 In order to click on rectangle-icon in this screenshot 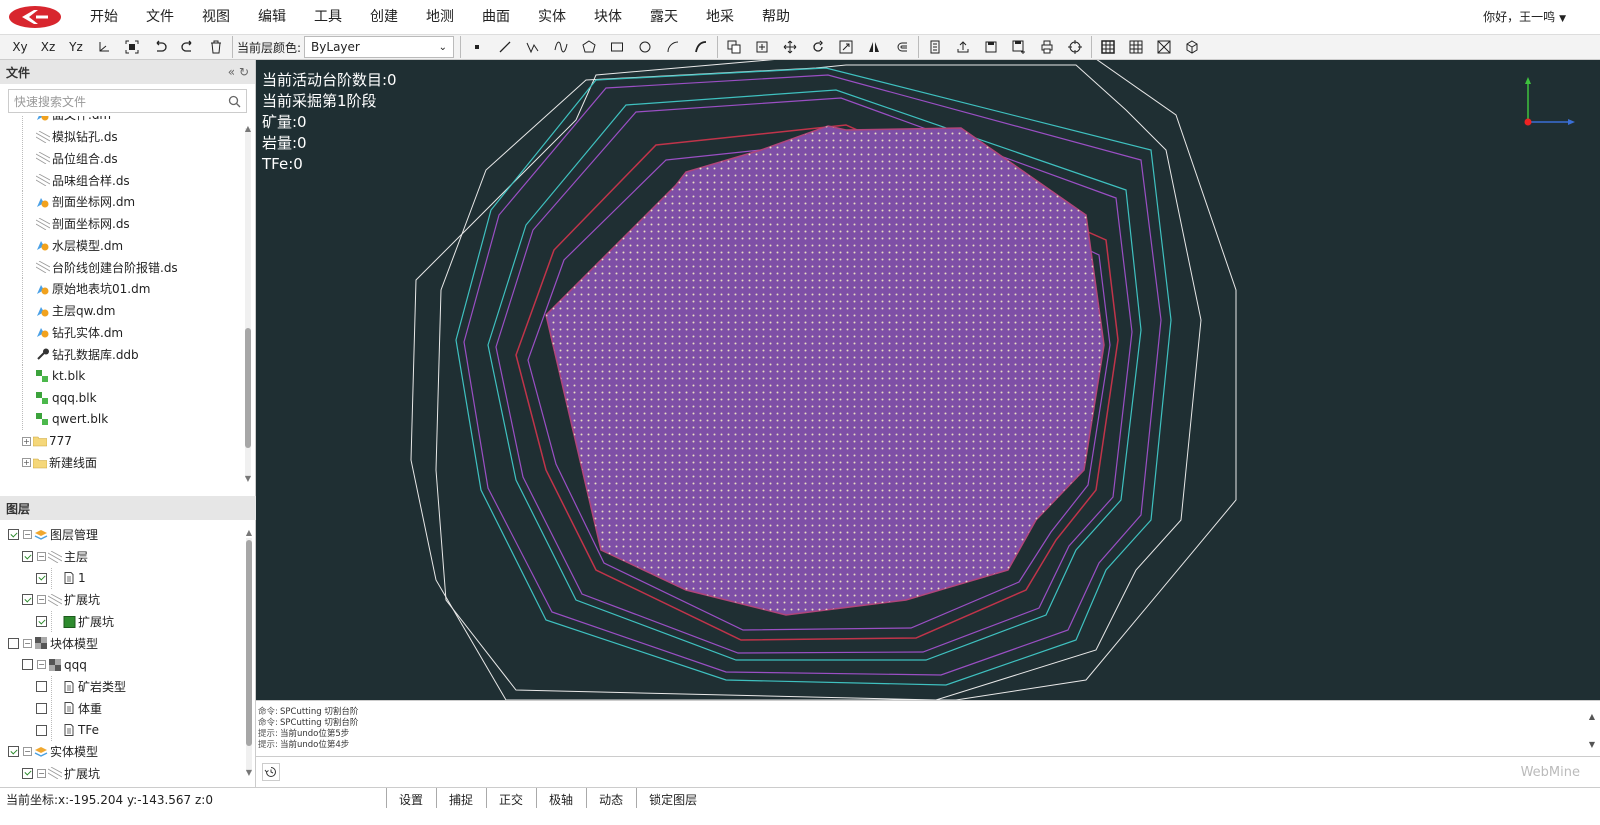, I will do `click(617, 47)`.